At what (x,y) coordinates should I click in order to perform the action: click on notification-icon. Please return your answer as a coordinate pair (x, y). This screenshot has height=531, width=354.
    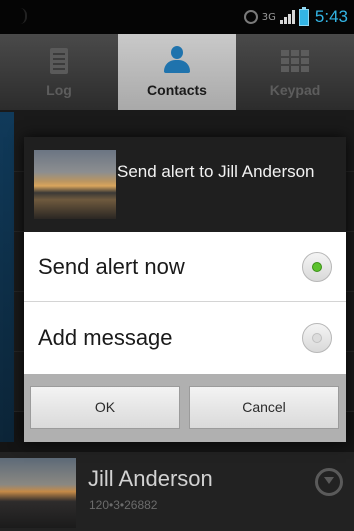
    Looking at the image, I should click on (23, 16).